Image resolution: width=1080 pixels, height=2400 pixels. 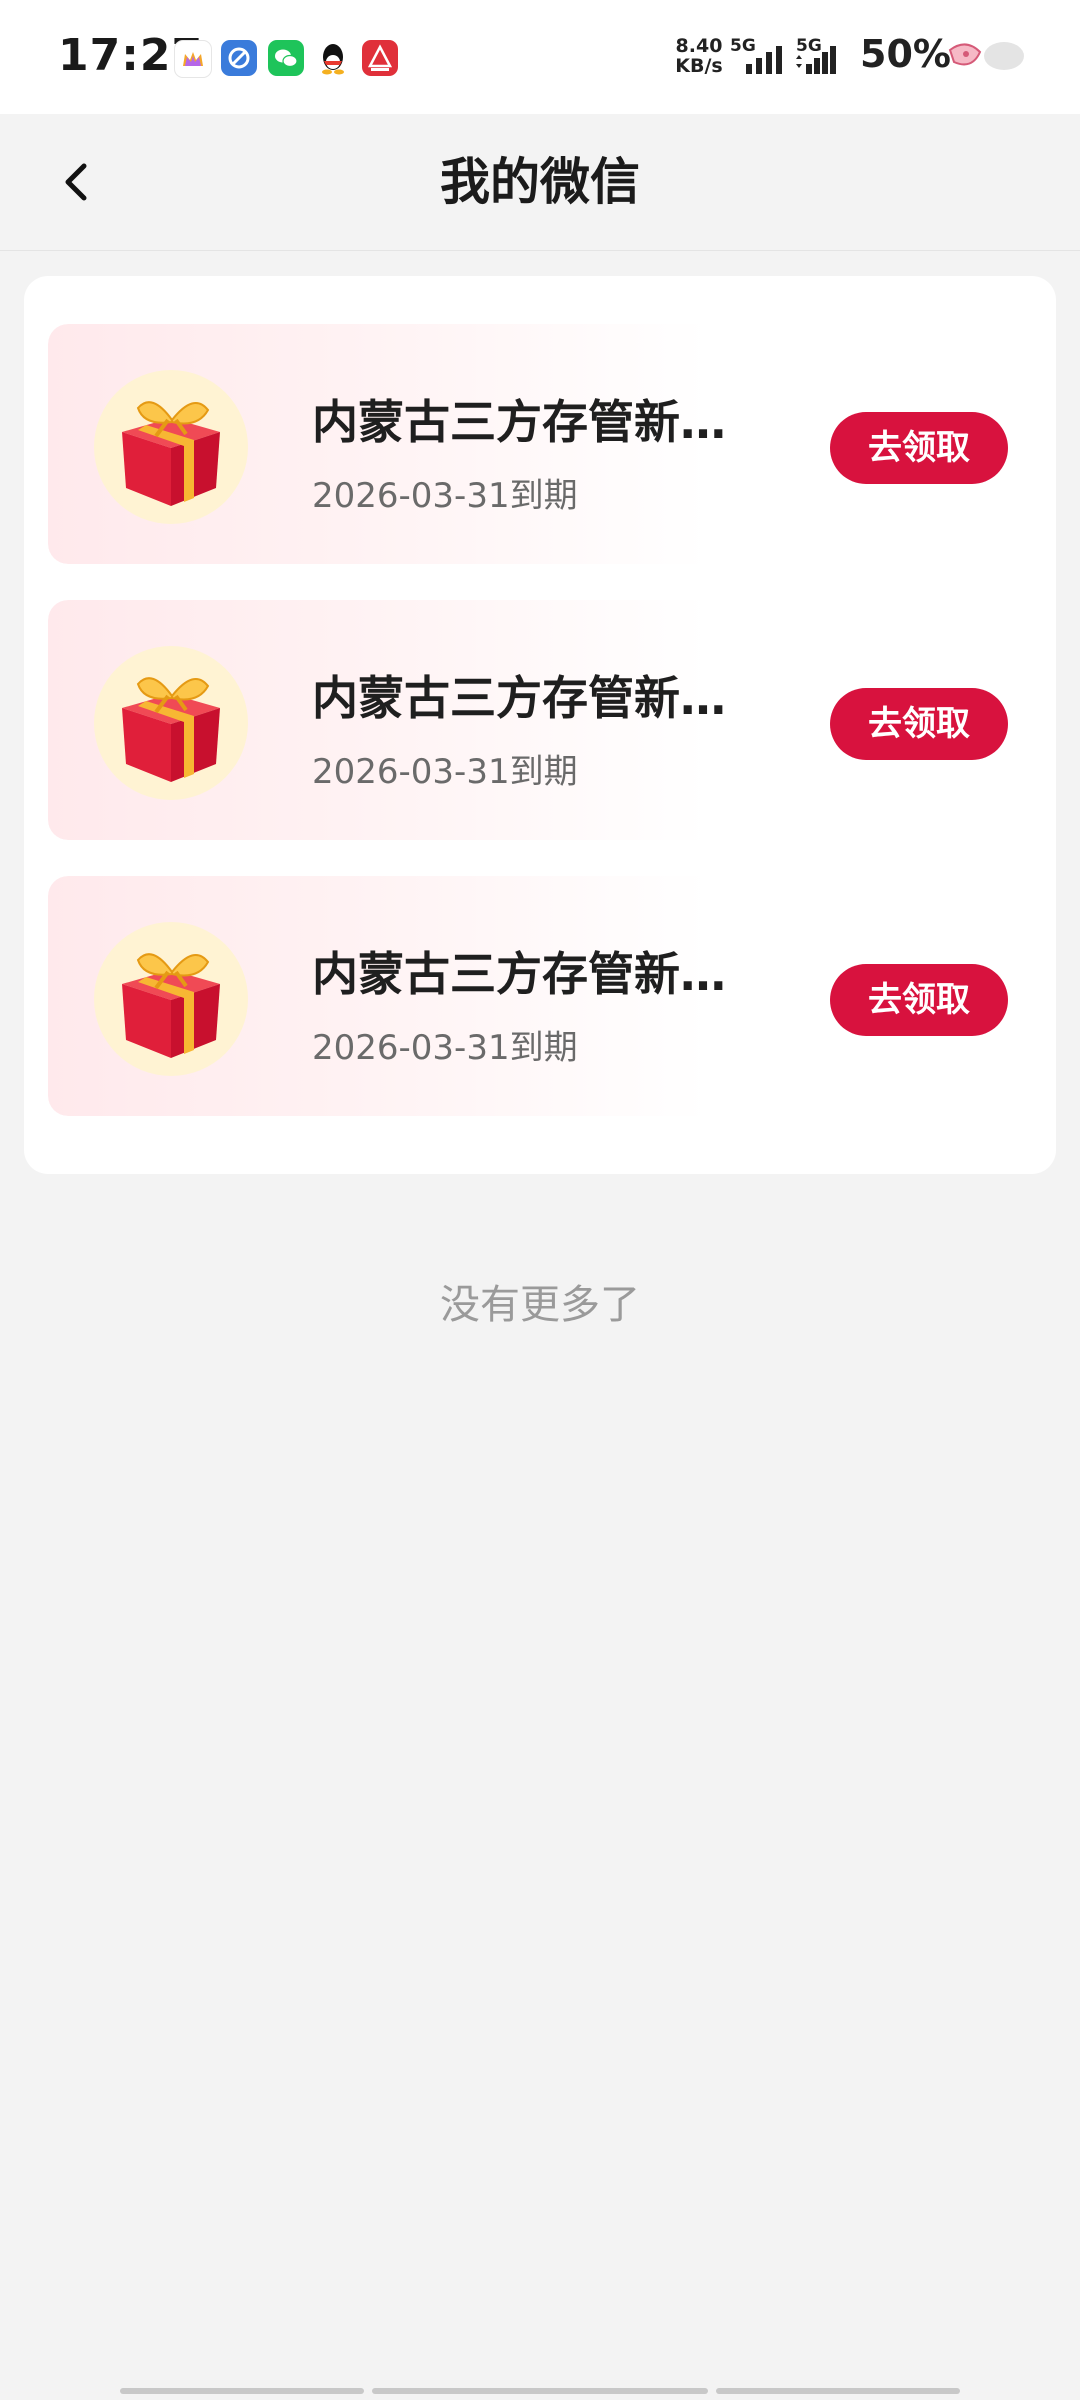 I want to click on back-button, so click(x=78, y=182).